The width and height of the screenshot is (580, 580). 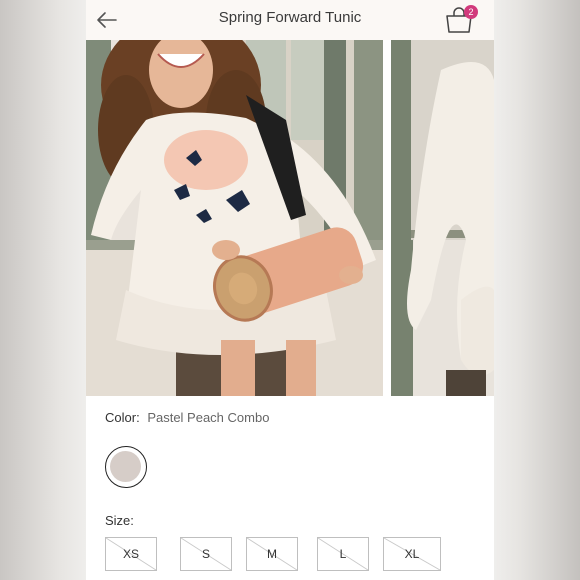 I want to click on size-option-xl: XL, so click(x=412, y=554).